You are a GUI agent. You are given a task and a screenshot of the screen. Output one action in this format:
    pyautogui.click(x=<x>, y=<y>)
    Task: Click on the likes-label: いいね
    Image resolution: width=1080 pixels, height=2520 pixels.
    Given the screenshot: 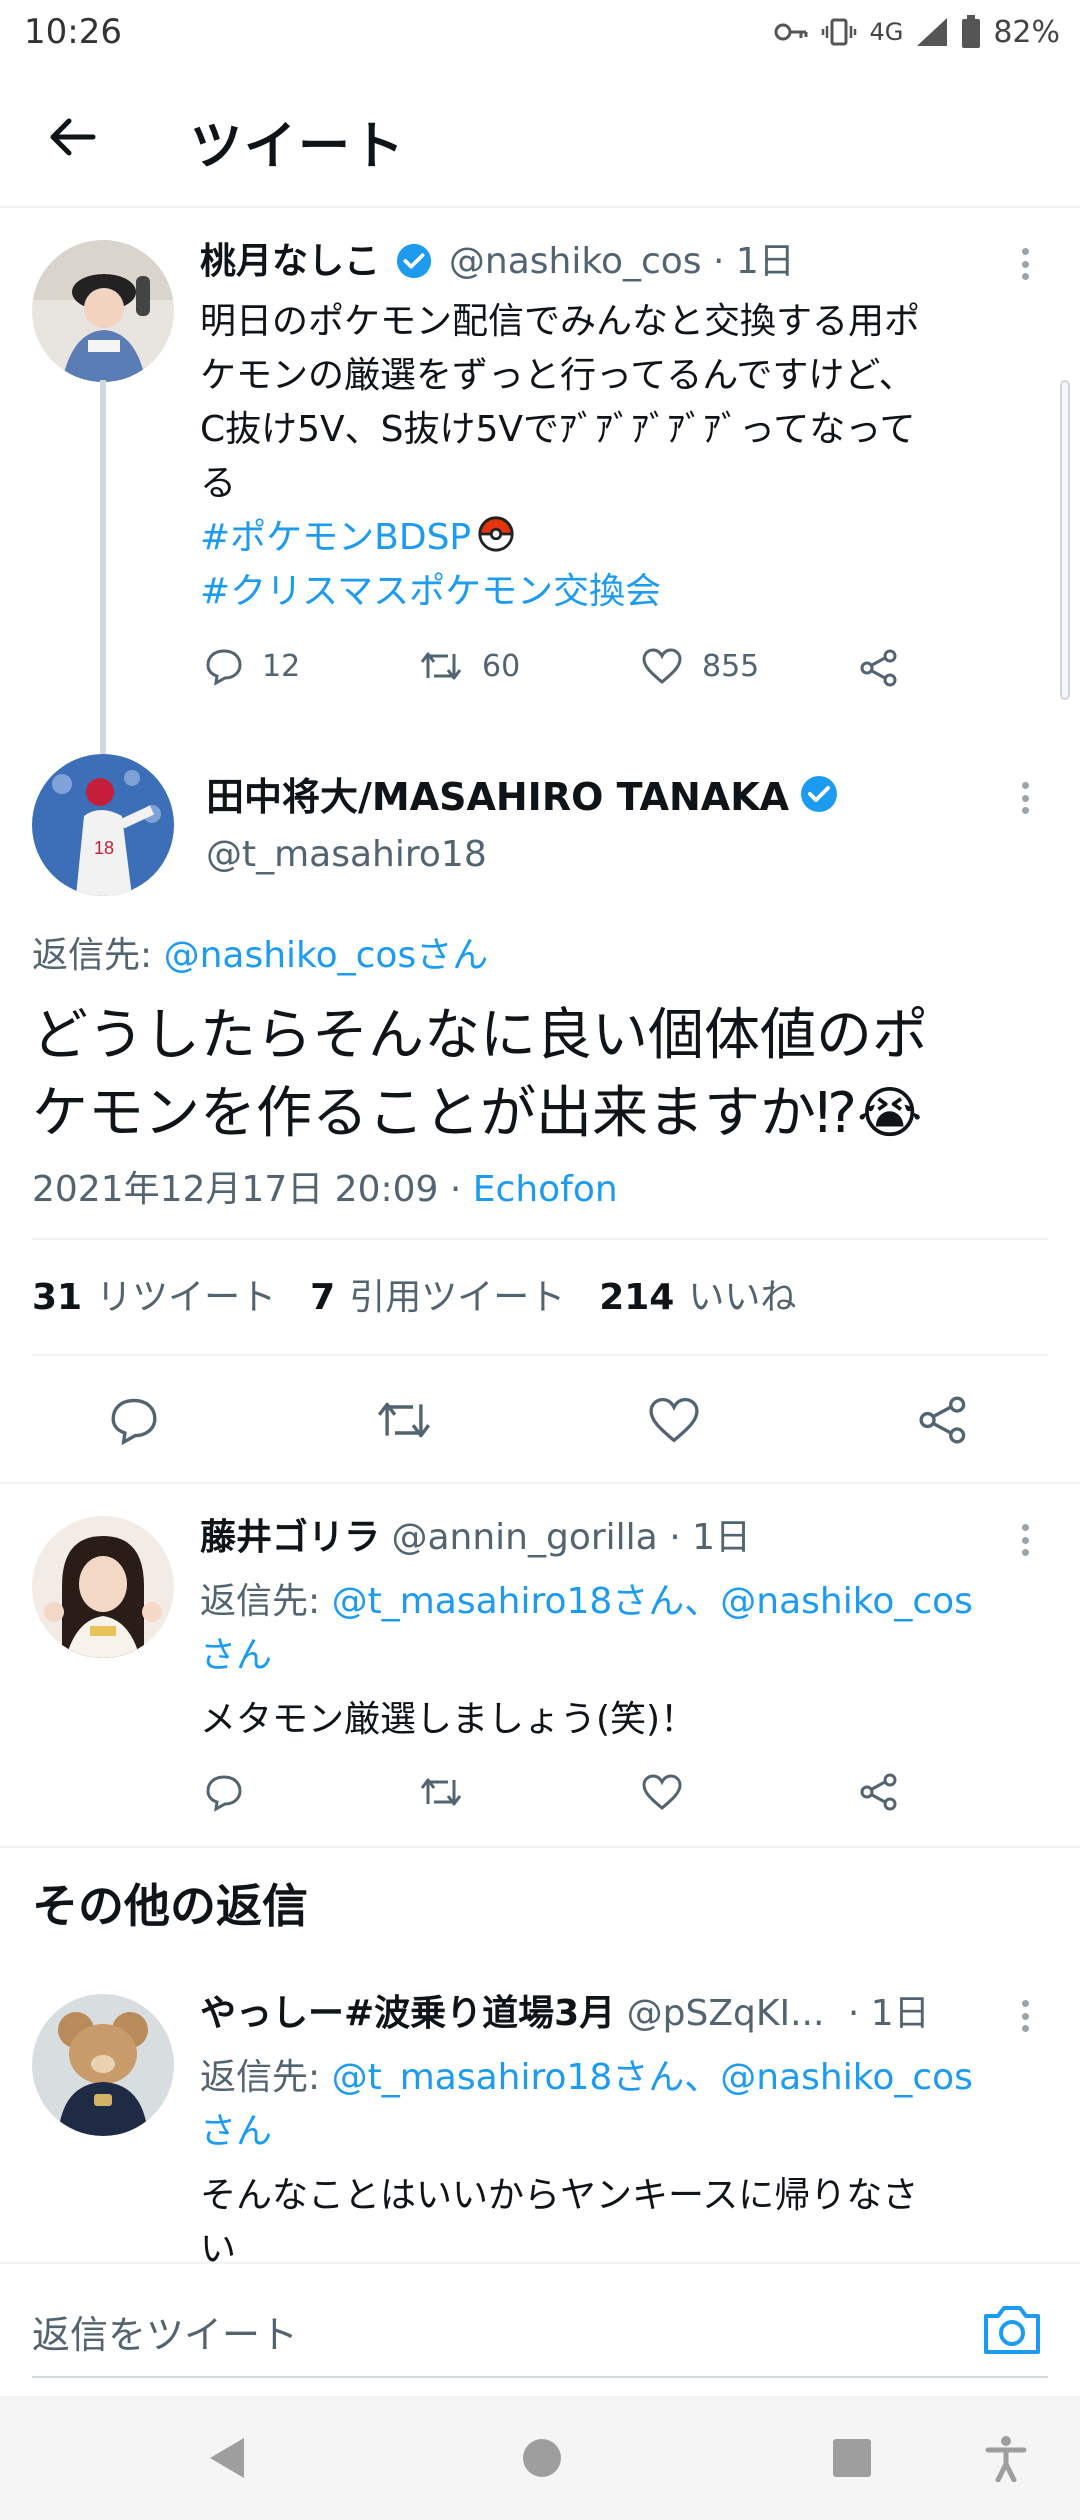 What is the action you would take?
    pyautogui.click(x=742, y=1297)
    